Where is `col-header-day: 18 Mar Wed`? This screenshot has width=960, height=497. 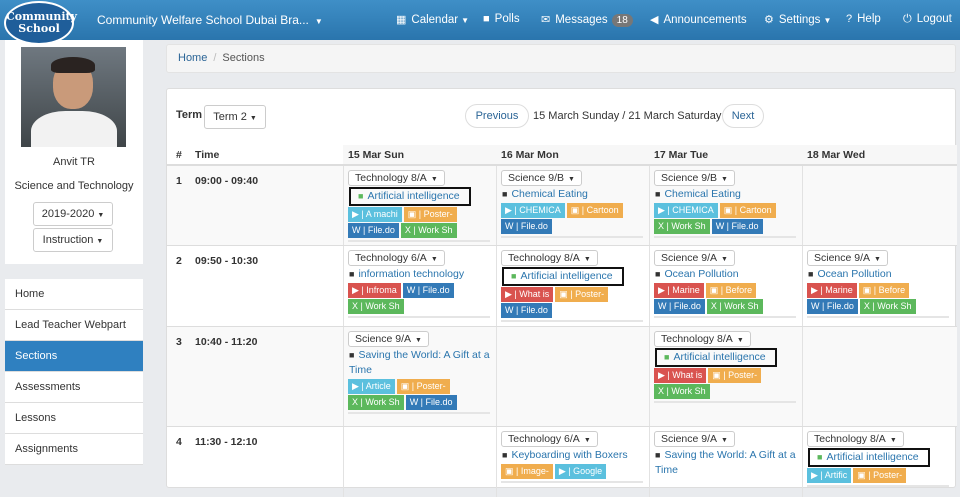
col-header-day: 18 Mar Wed is located at coordinates (836, 155).